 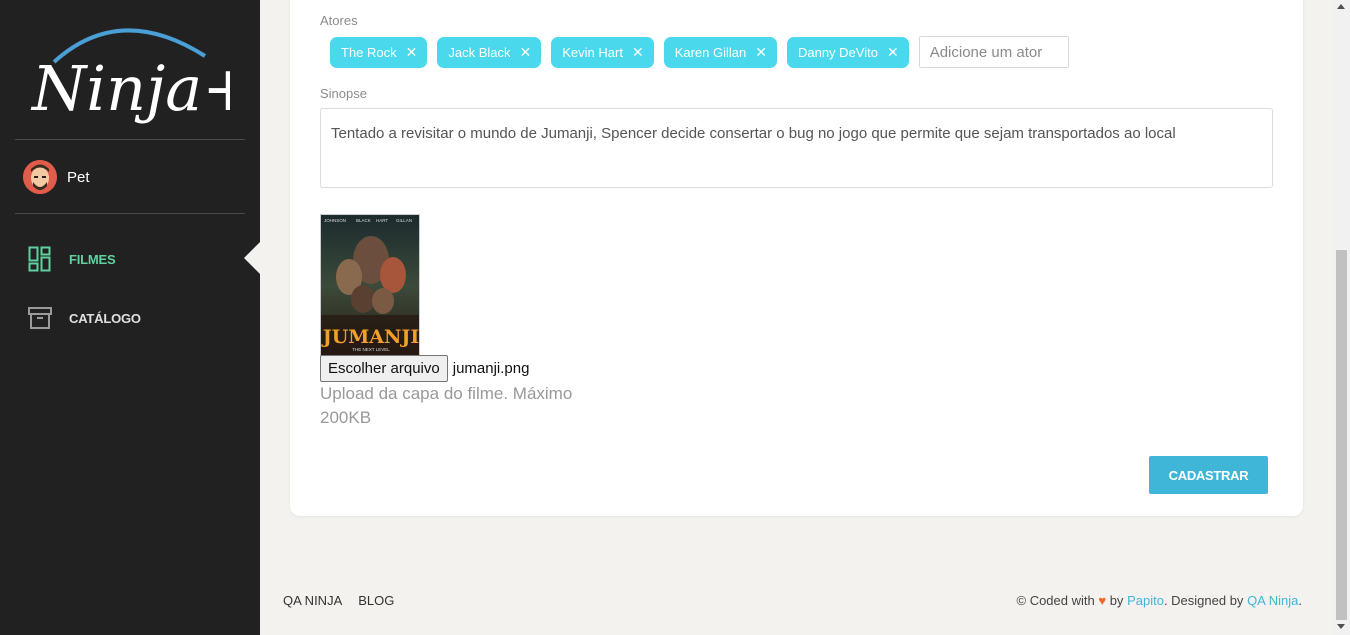 What do you see at coordinates (78, 177) in the screenshot?
I see `user-name: Pet` at bounding box center [78, 177].